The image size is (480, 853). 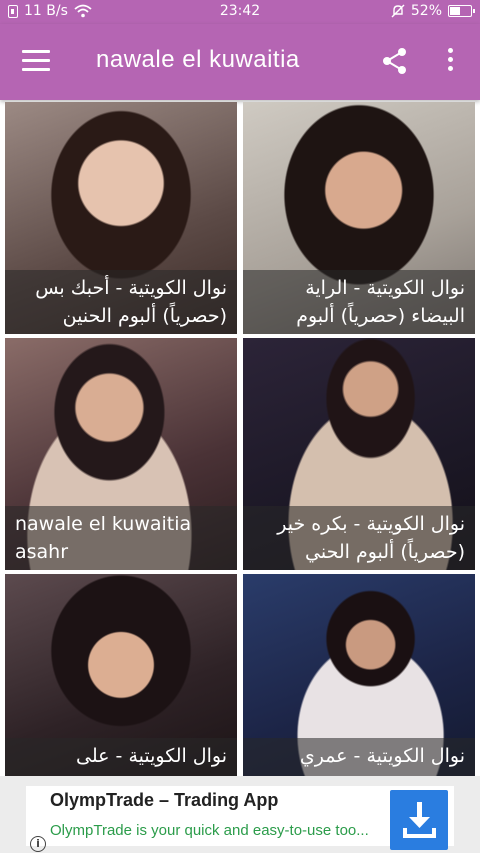 I want to click on info-icon: i, so click(x=38, y=844).